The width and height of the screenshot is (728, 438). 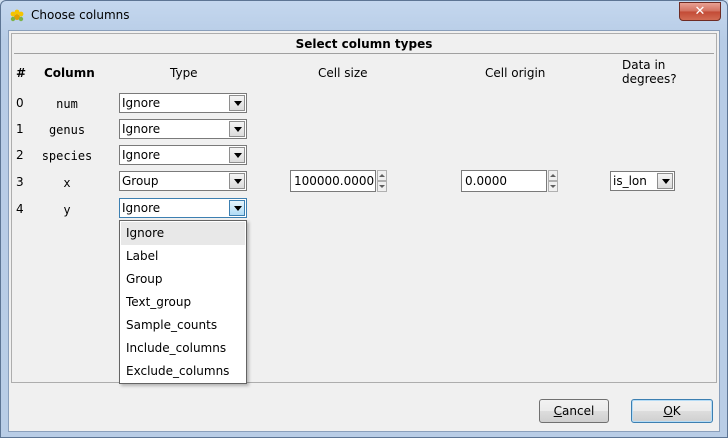 What do you see at coordinates (509, 181) in the screenshot?
I see `cell-origin-input: 0.0000` at bounding box center [509, 181].